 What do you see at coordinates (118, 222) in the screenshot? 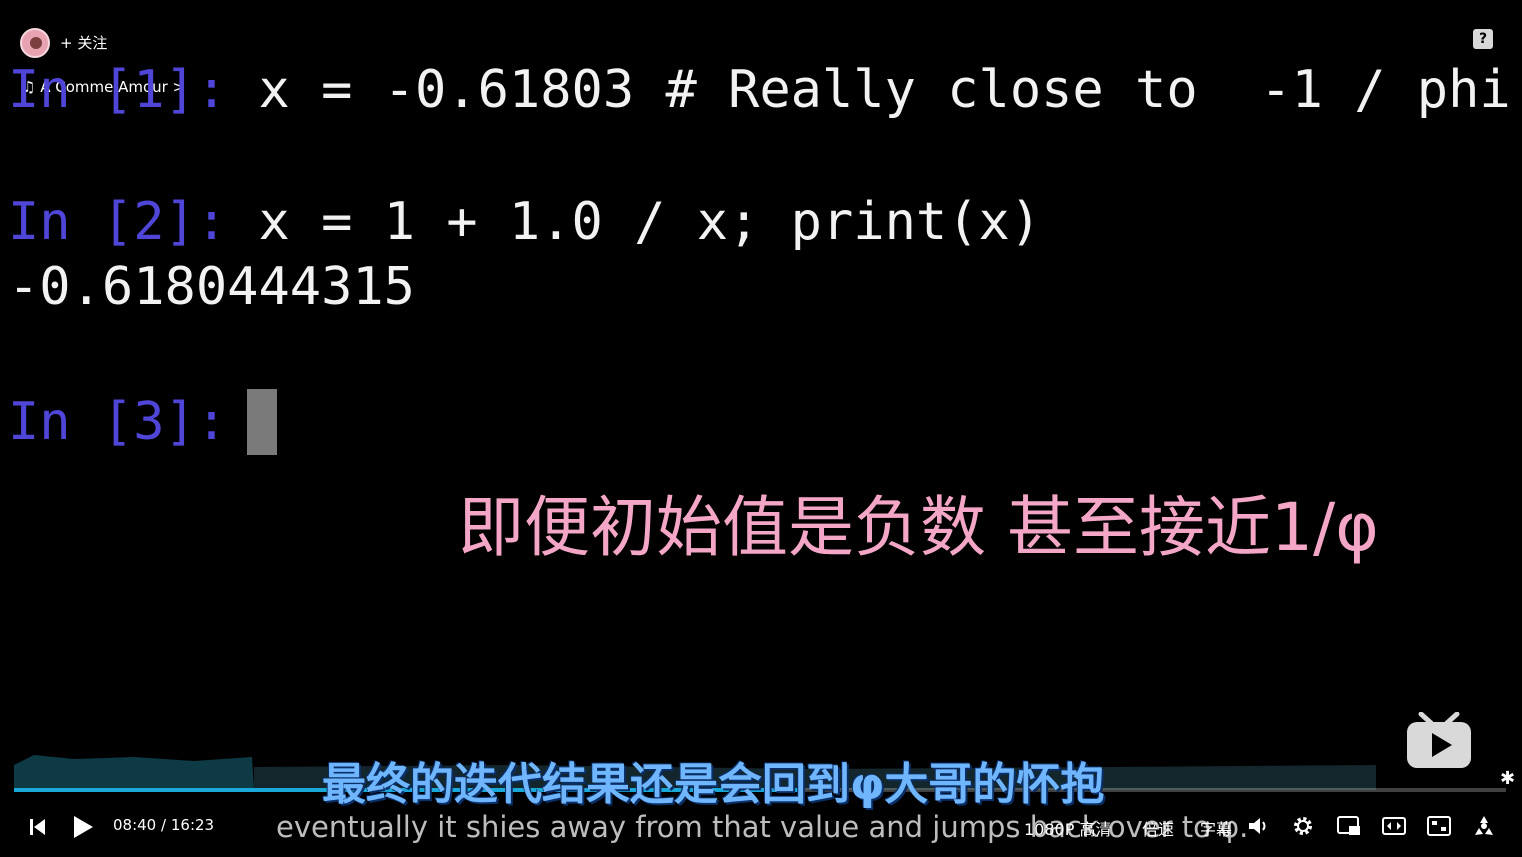
I see `terminal-prompt: In [2]:` at bounding box center [118, 222].